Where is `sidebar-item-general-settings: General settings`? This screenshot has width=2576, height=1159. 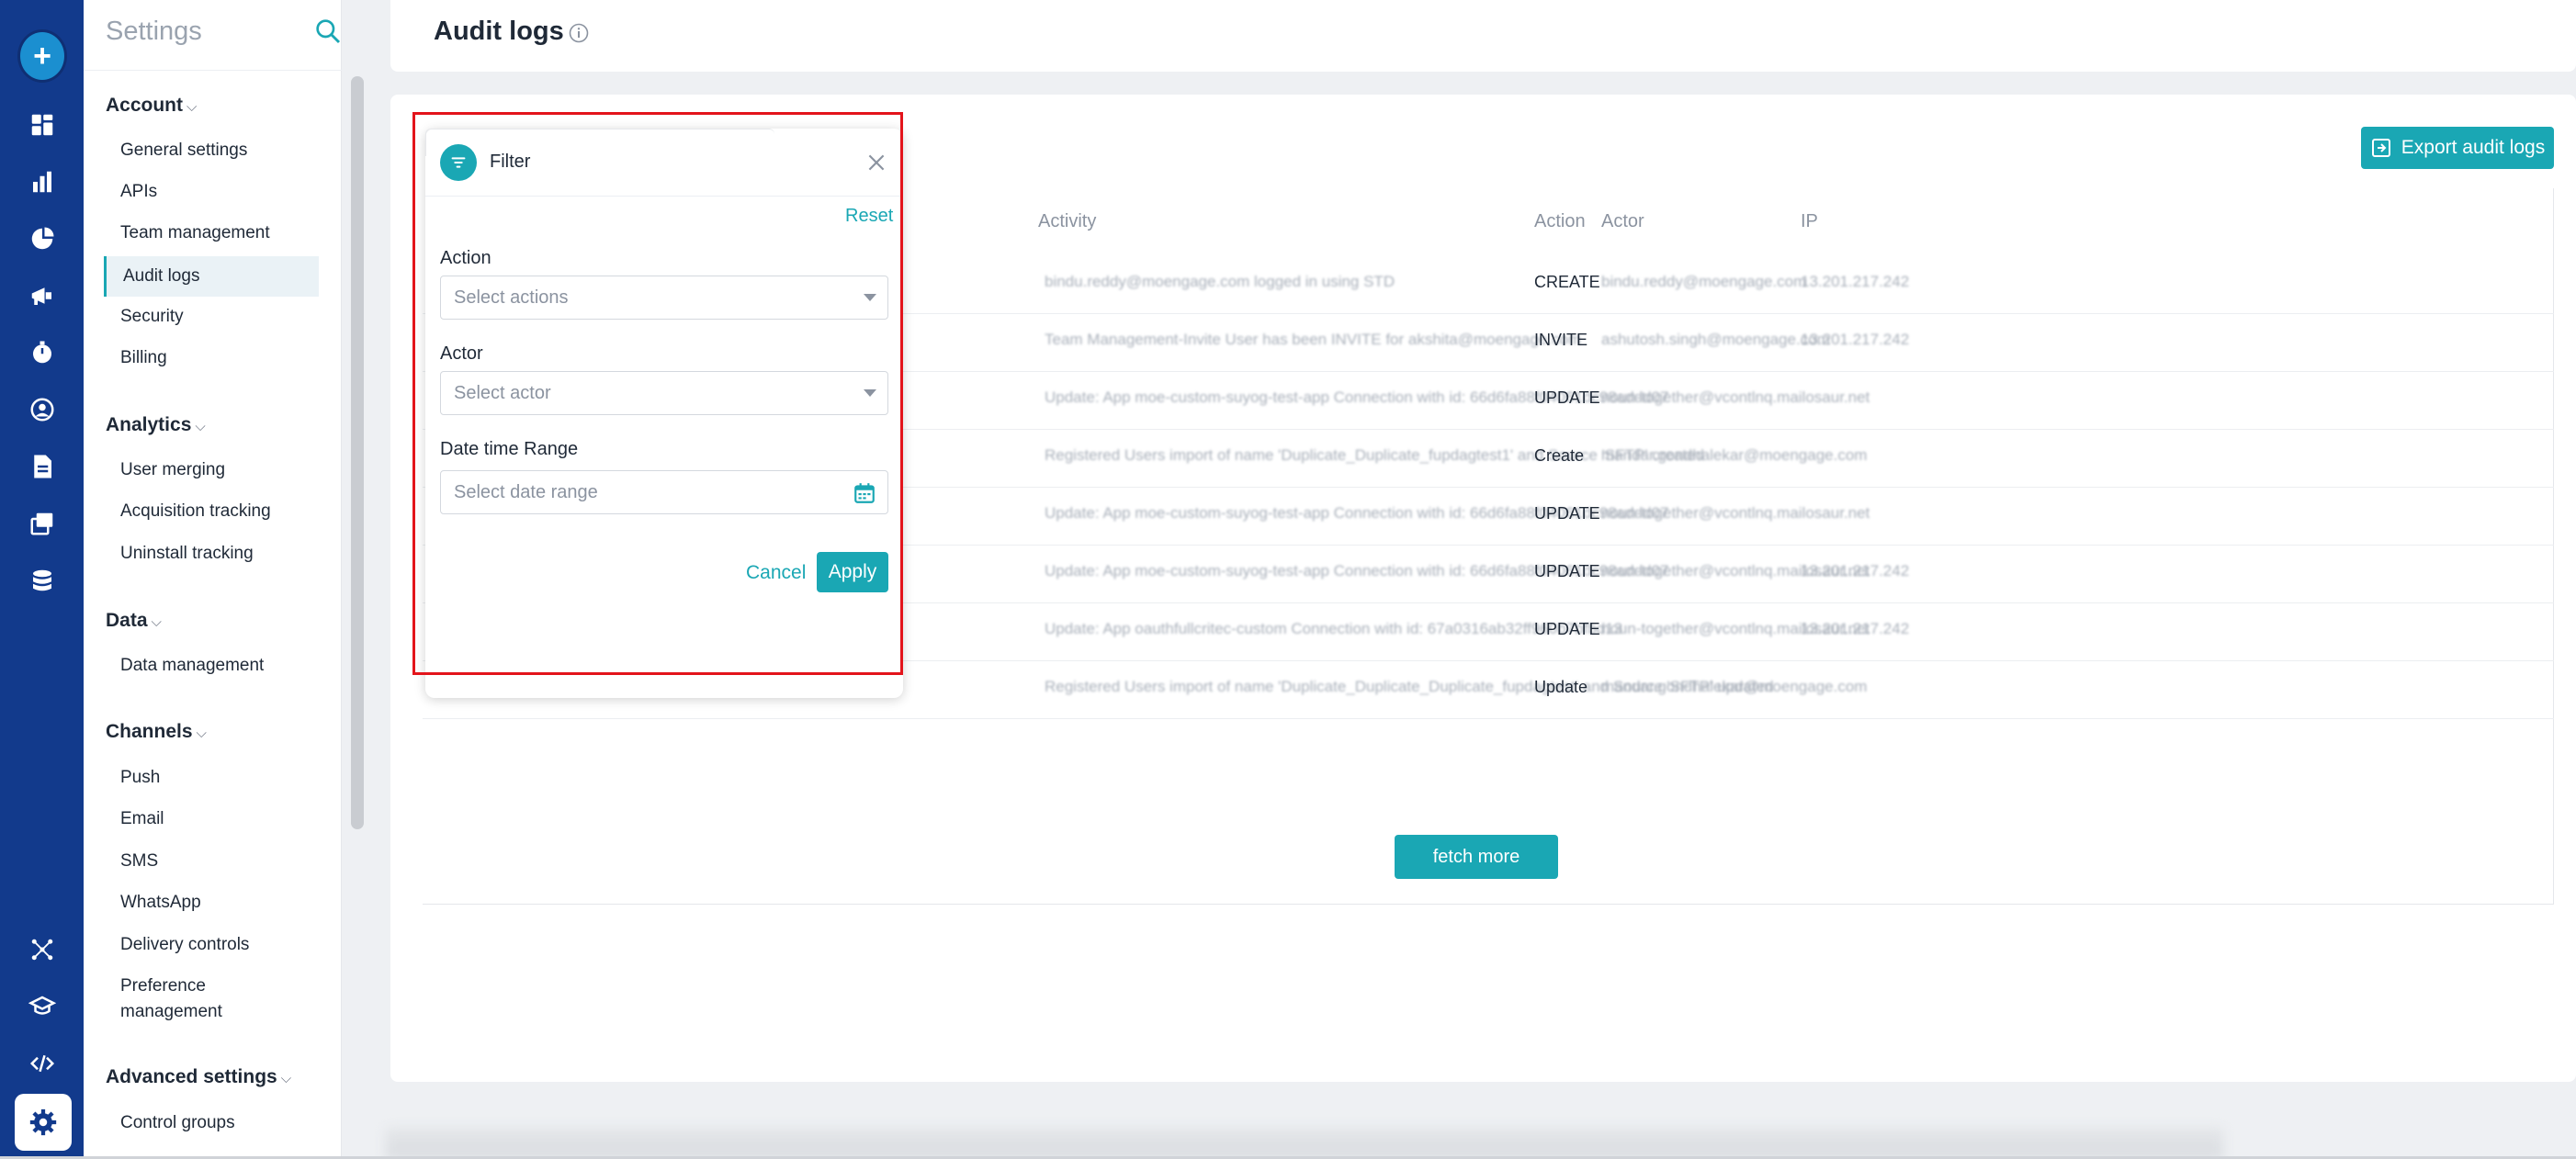 sidebar-item-general-settings: General settings is located at coordinates (227, 150).